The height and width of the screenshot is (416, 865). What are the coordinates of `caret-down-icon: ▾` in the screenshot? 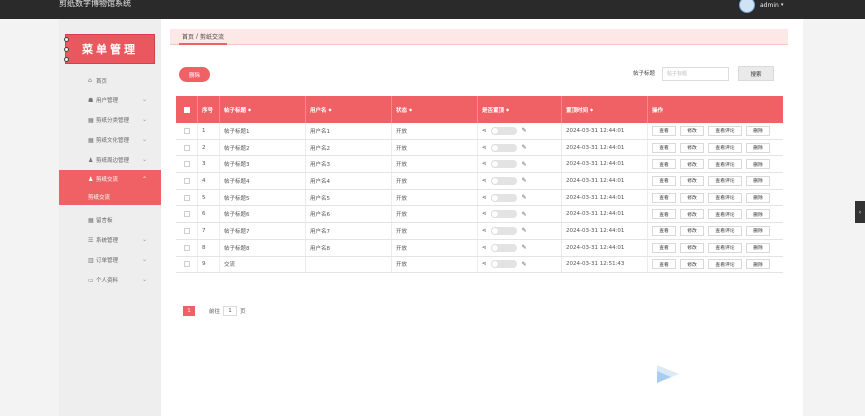 It's located at (782, 5).